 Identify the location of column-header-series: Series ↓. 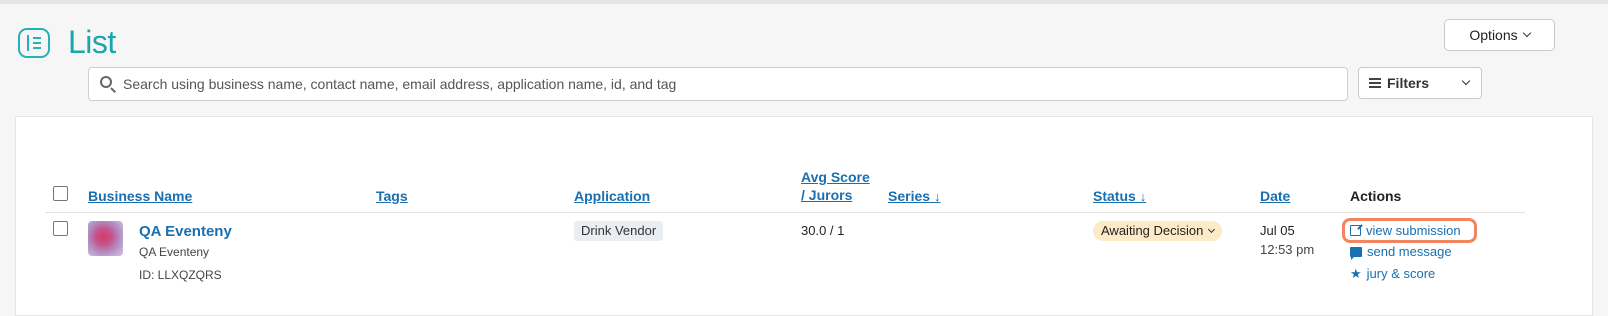
(914, 196).